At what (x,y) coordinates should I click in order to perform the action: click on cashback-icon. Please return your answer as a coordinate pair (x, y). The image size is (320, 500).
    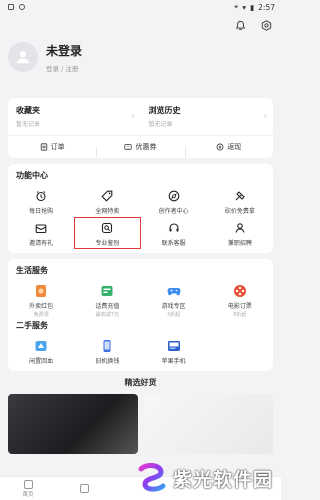
    Looking at the image, I should click on (220, 147).